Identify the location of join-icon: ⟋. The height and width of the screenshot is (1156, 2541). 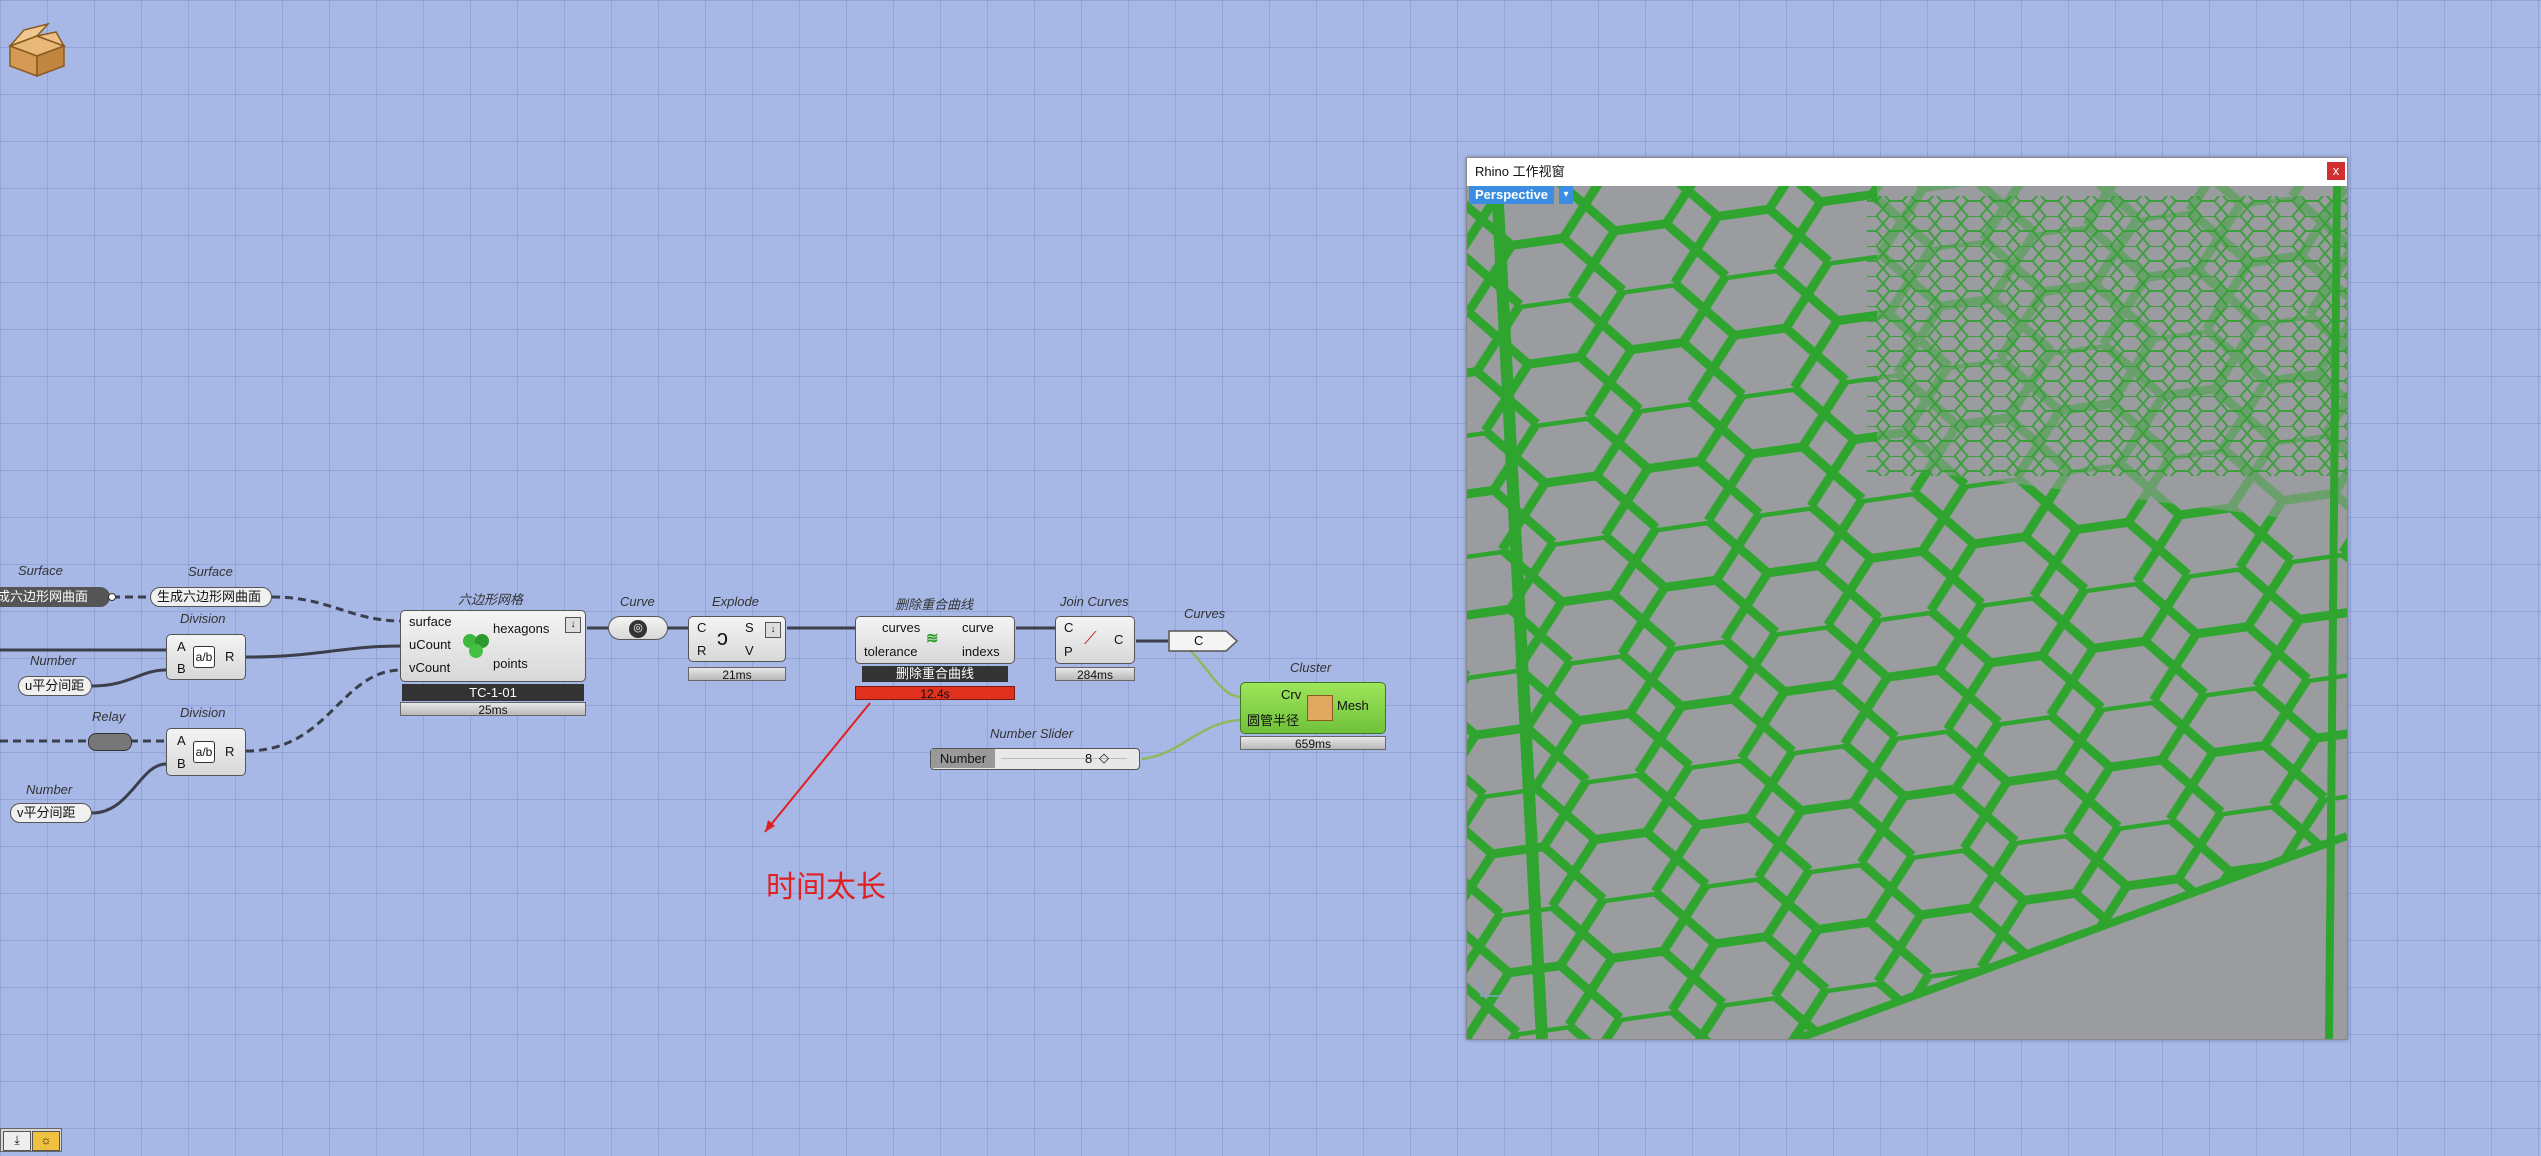
(1090, 638).